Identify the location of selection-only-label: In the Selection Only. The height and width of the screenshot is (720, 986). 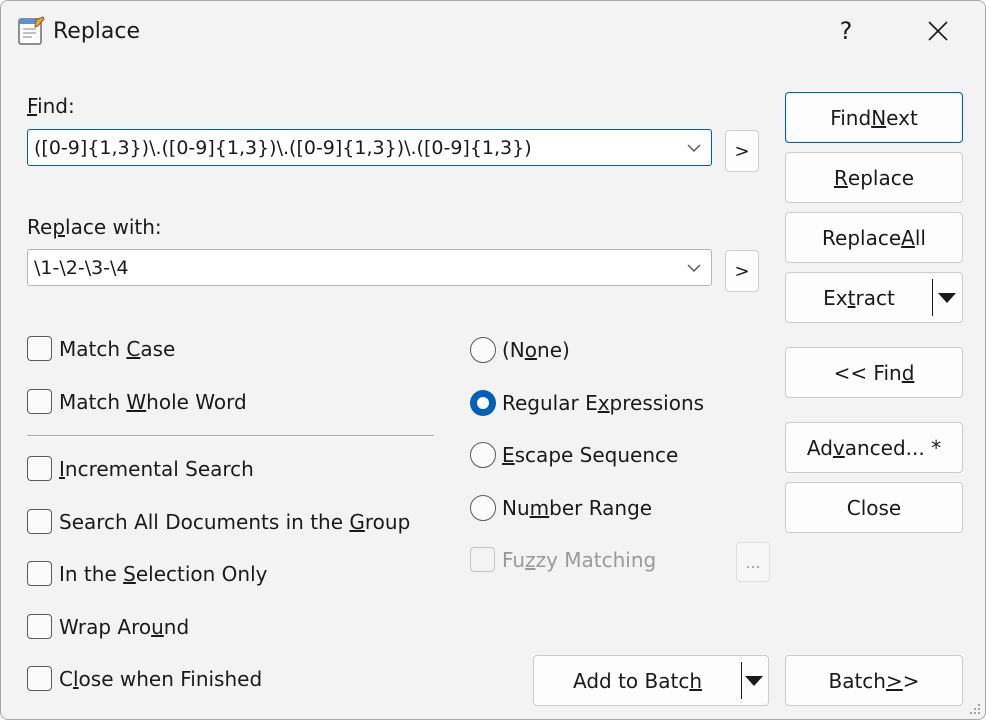
(163, 573).